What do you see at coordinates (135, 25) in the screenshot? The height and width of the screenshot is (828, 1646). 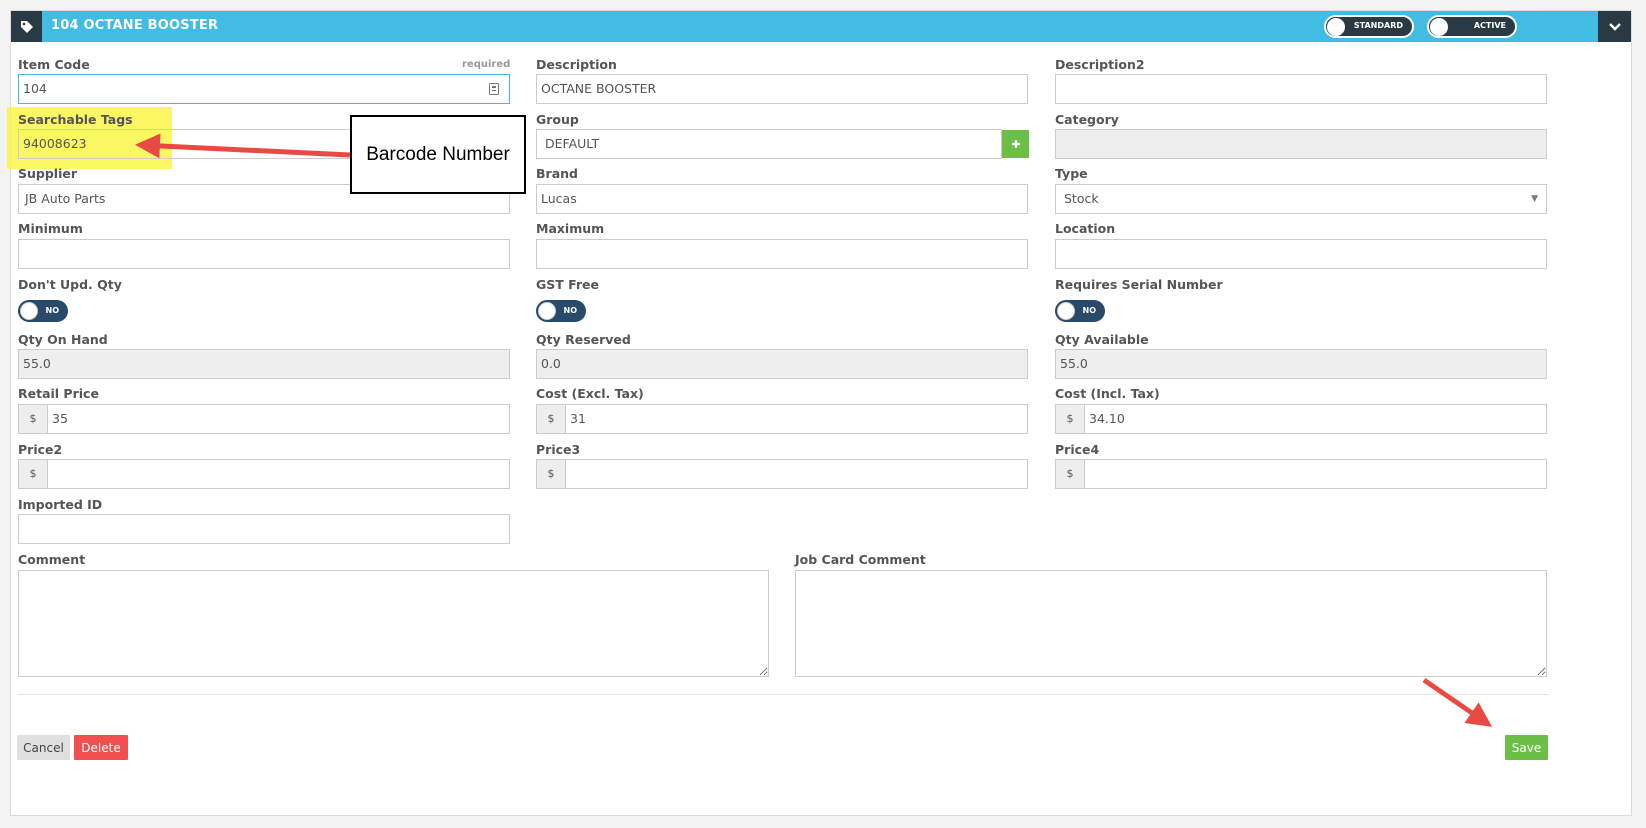 I see `item-title: 104 OCTANE BOOSTER` at bounding box center [135, 25].